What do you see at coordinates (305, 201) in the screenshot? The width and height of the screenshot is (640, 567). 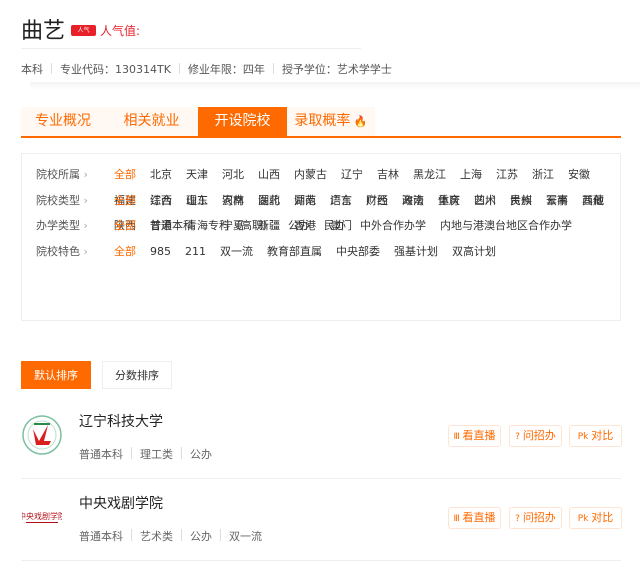 I see `filter-option: 师范` at bounding box center [305, 201].